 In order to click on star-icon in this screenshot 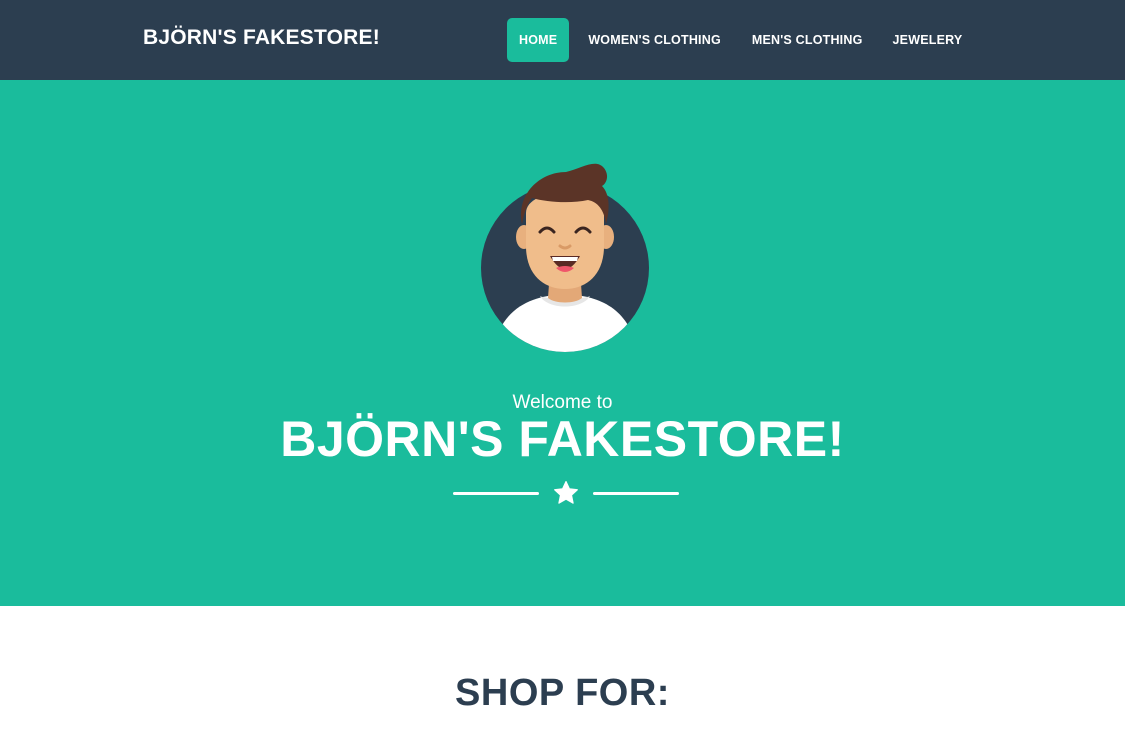, I will do `click(566, 492)`.